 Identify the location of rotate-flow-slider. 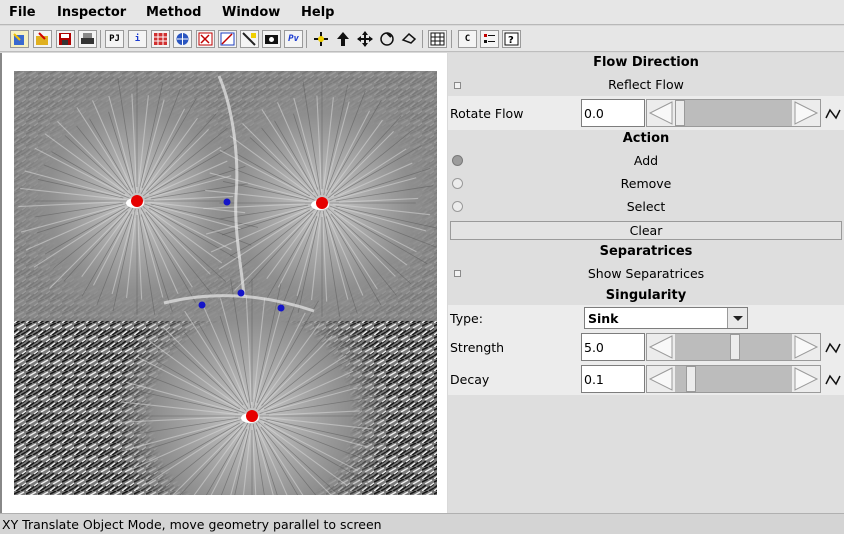
(733, 113).